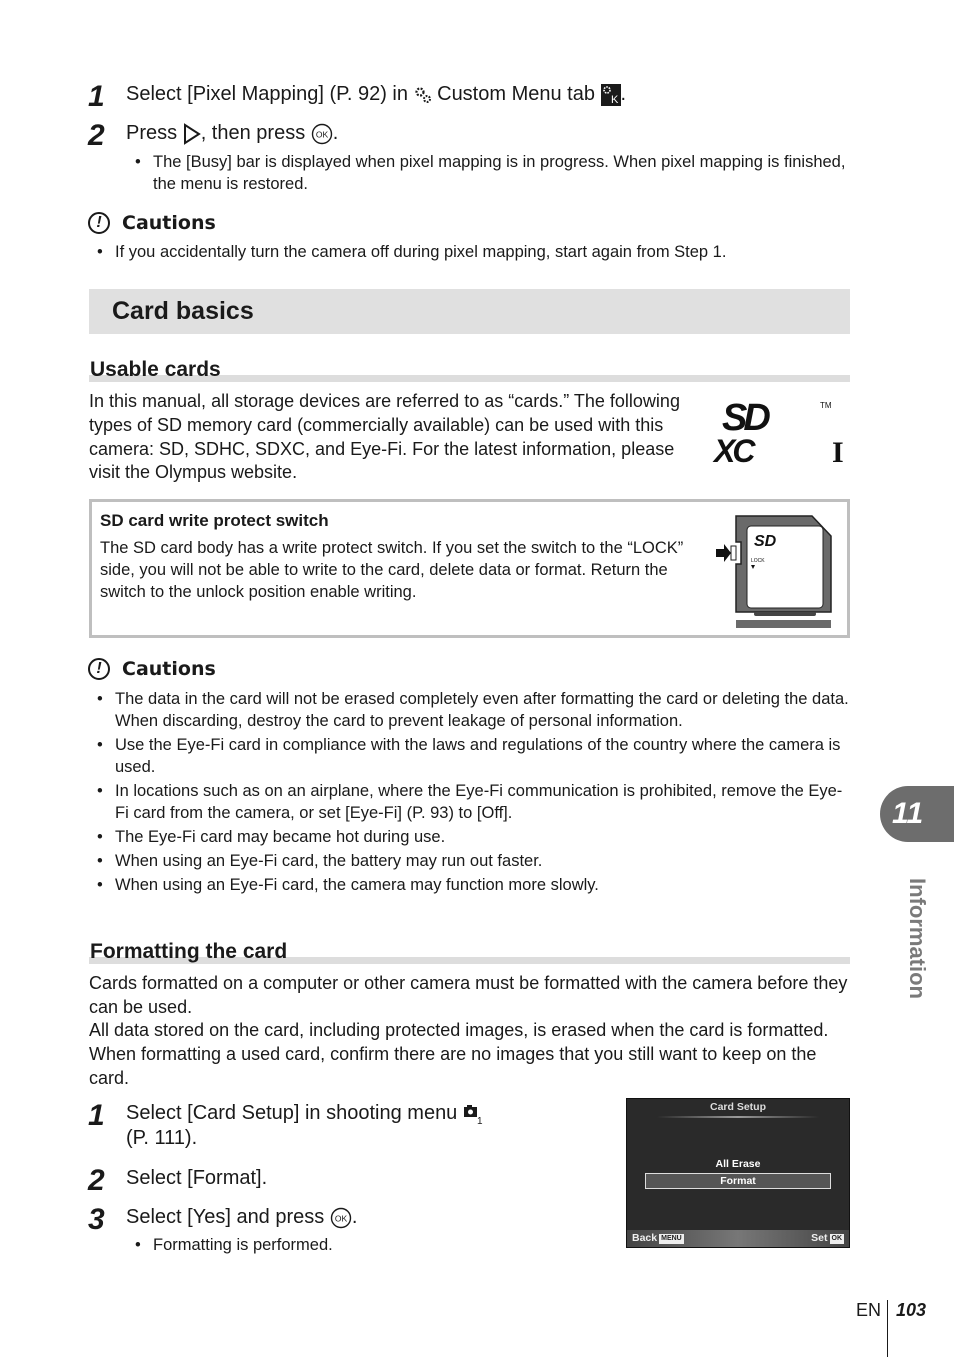 This screenshot has height=1357, width=954. I want to click on chapter-label: Information, so click(917, 938).